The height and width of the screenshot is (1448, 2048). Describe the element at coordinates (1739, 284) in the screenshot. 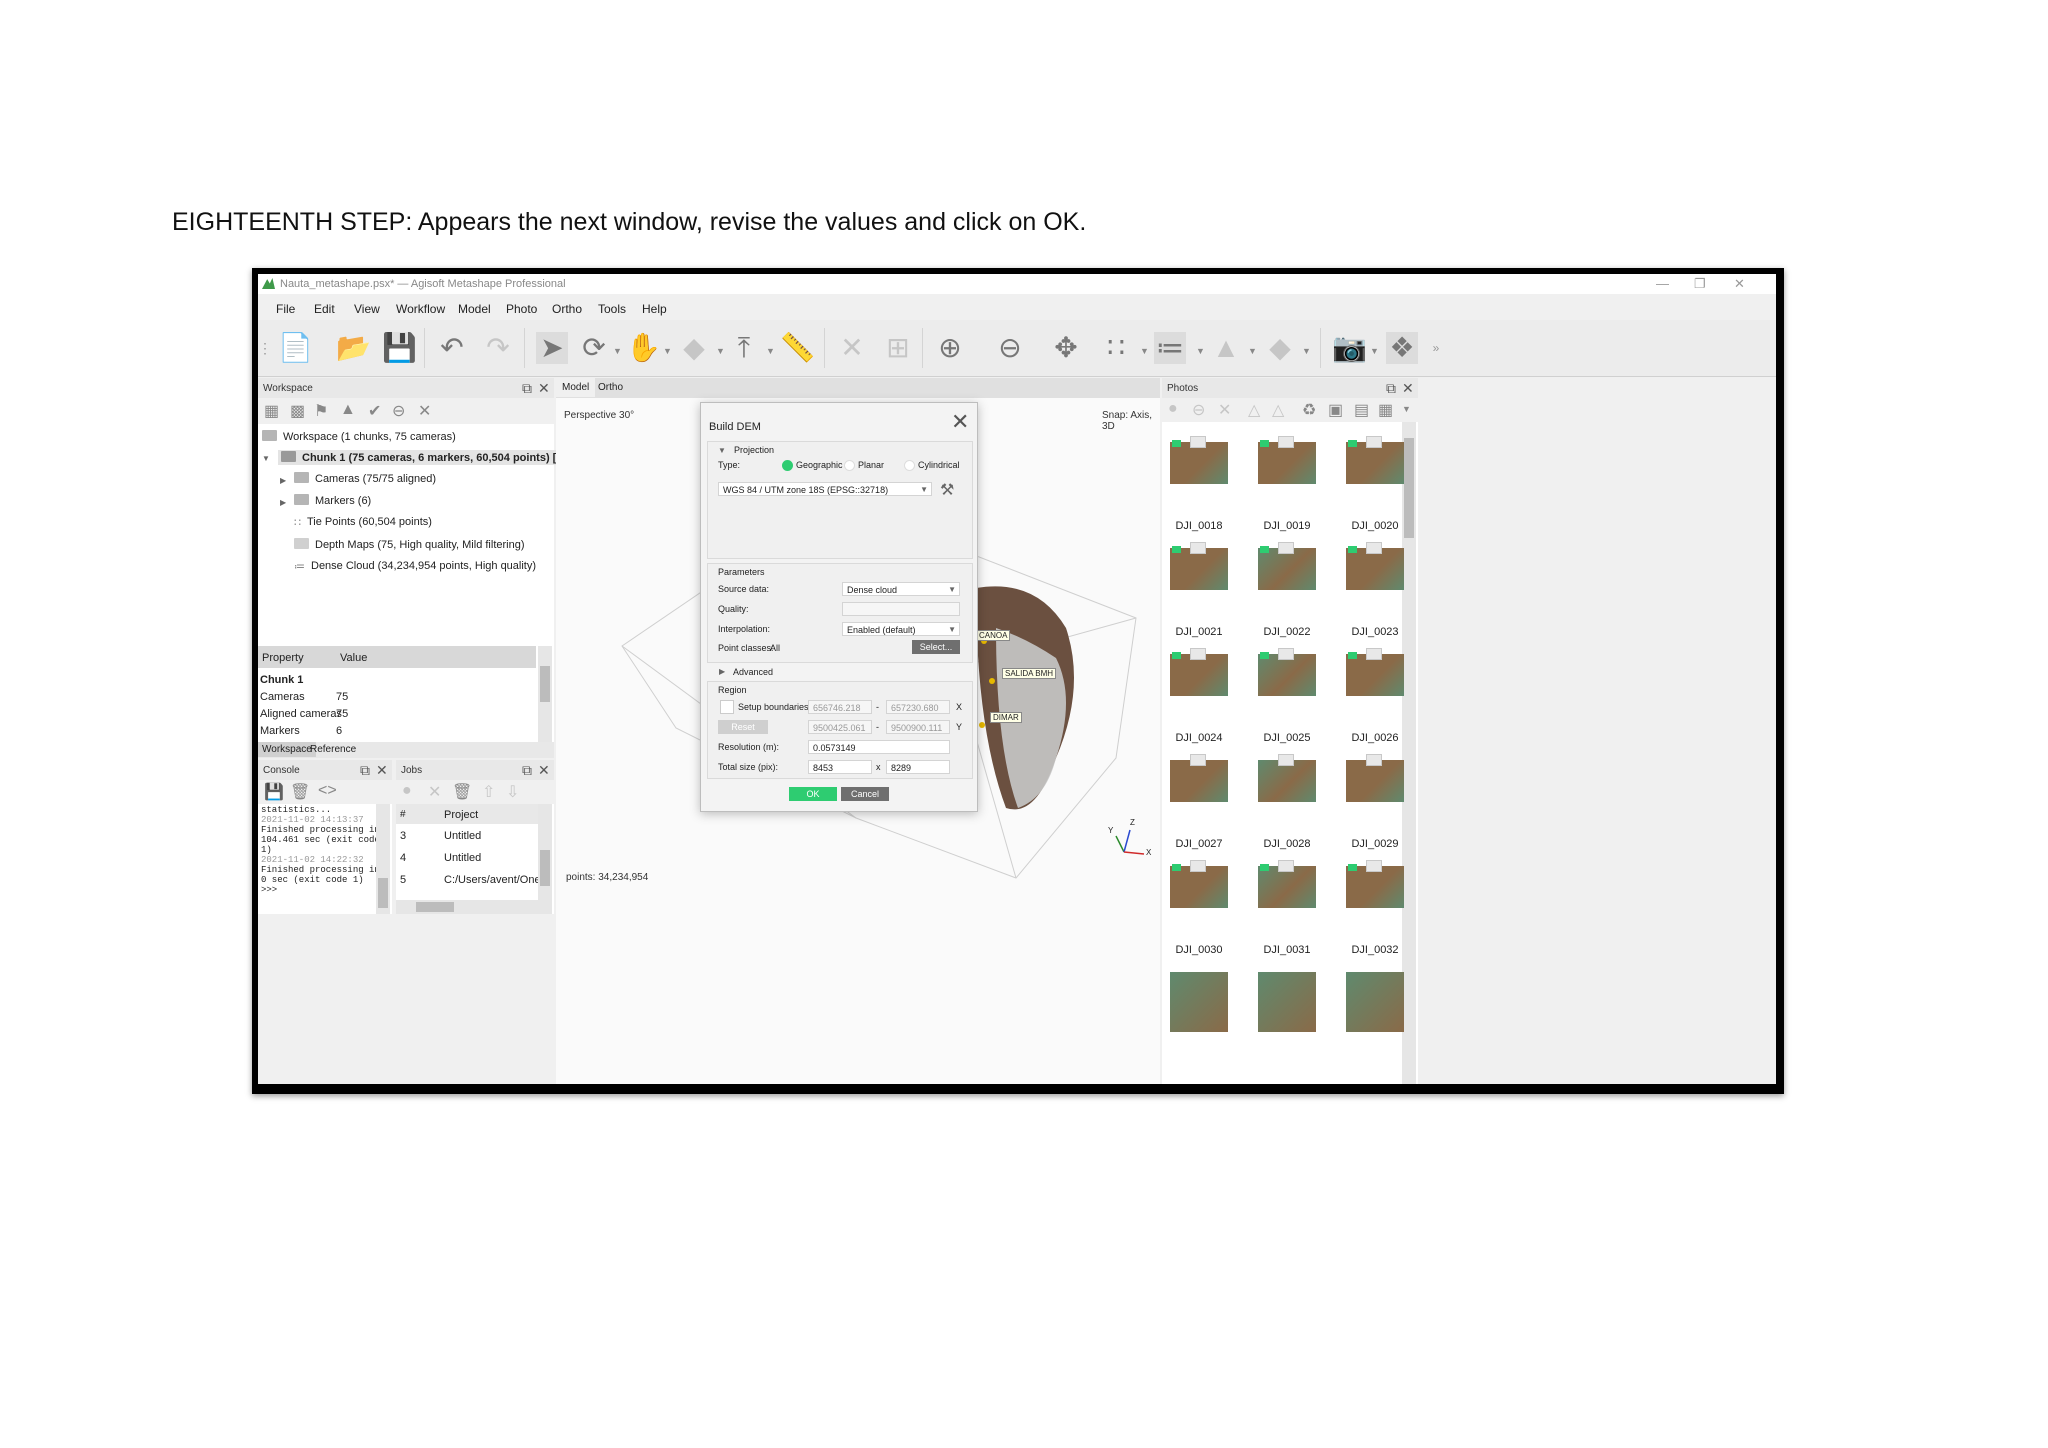

I see `close-window-icon: ✕` at that location.